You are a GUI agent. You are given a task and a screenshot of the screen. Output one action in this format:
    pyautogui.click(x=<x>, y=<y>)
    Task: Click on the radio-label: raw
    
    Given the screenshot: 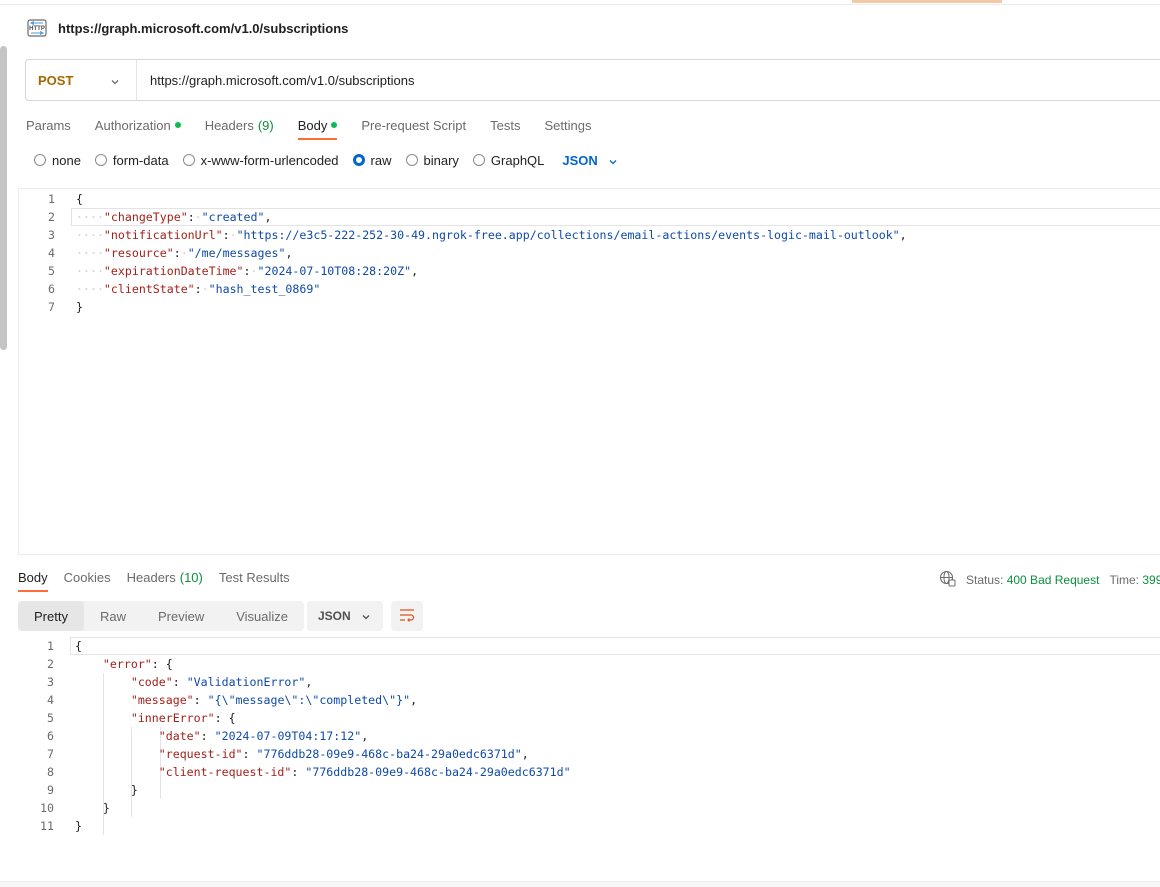 What is the action you would take?
    pyautogui.click(x=381, y=160)
    